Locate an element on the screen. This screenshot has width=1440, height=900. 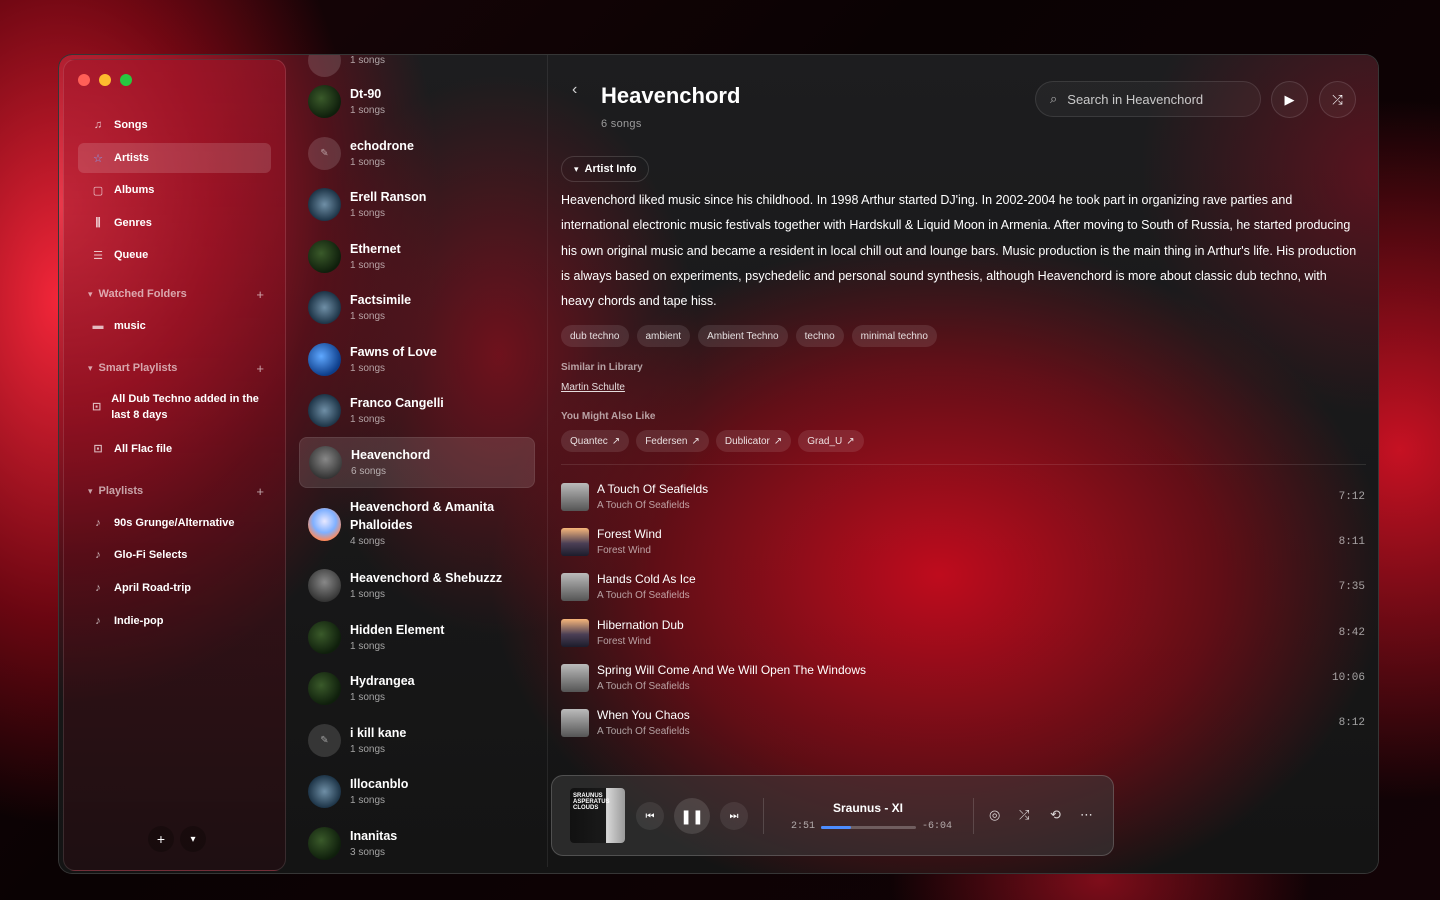
watched-folders-header: ▾ Watched Folders + is located at coordinates (176, 294).